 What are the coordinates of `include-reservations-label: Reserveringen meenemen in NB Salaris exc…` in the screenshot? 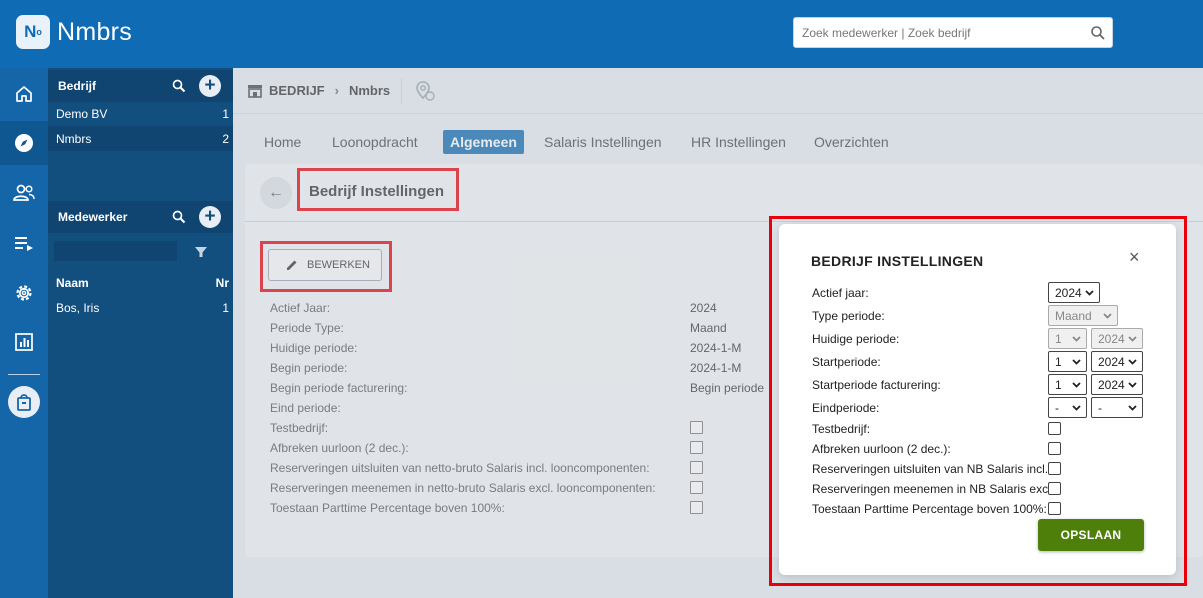 It's located at (935, 489).